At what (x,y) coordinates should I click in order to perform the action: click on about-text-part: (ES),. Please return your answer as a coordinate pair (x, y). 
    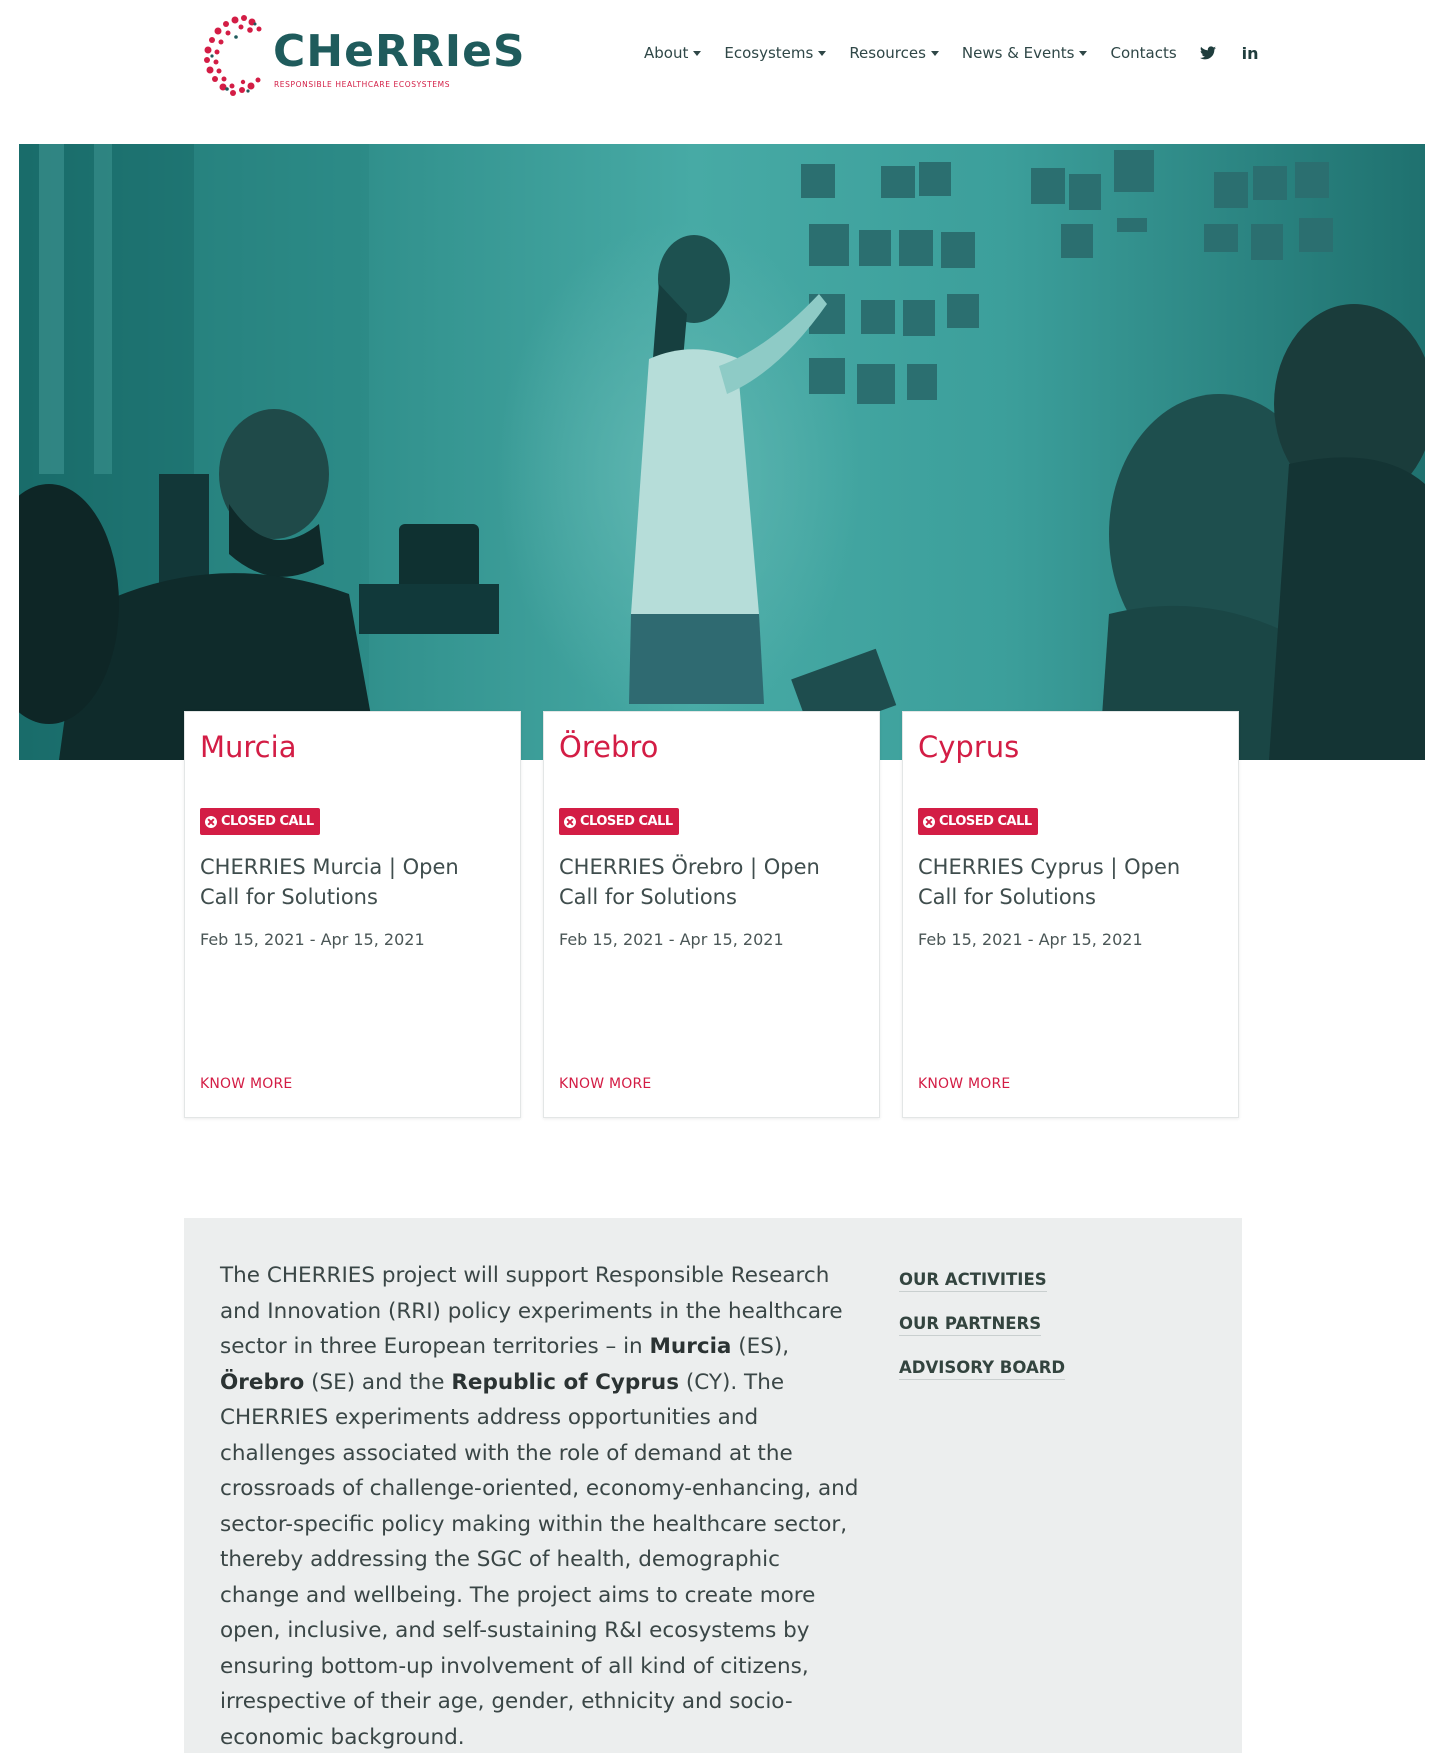
    Looking at the image, I should click on (760, 1346).